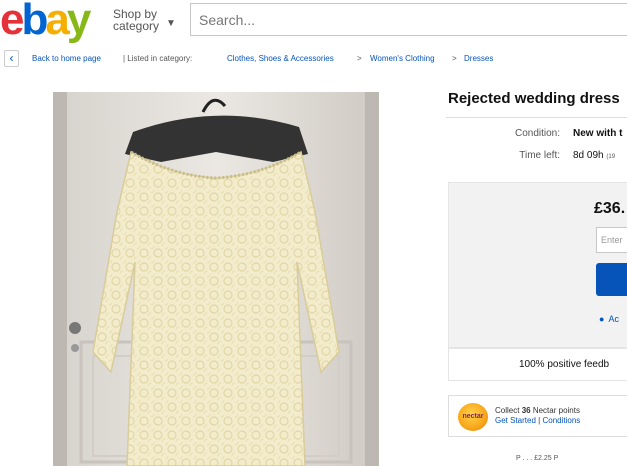  Describe the element at coordinates (611, 279) in the screenshot. I see `place-bid-button` at that location.